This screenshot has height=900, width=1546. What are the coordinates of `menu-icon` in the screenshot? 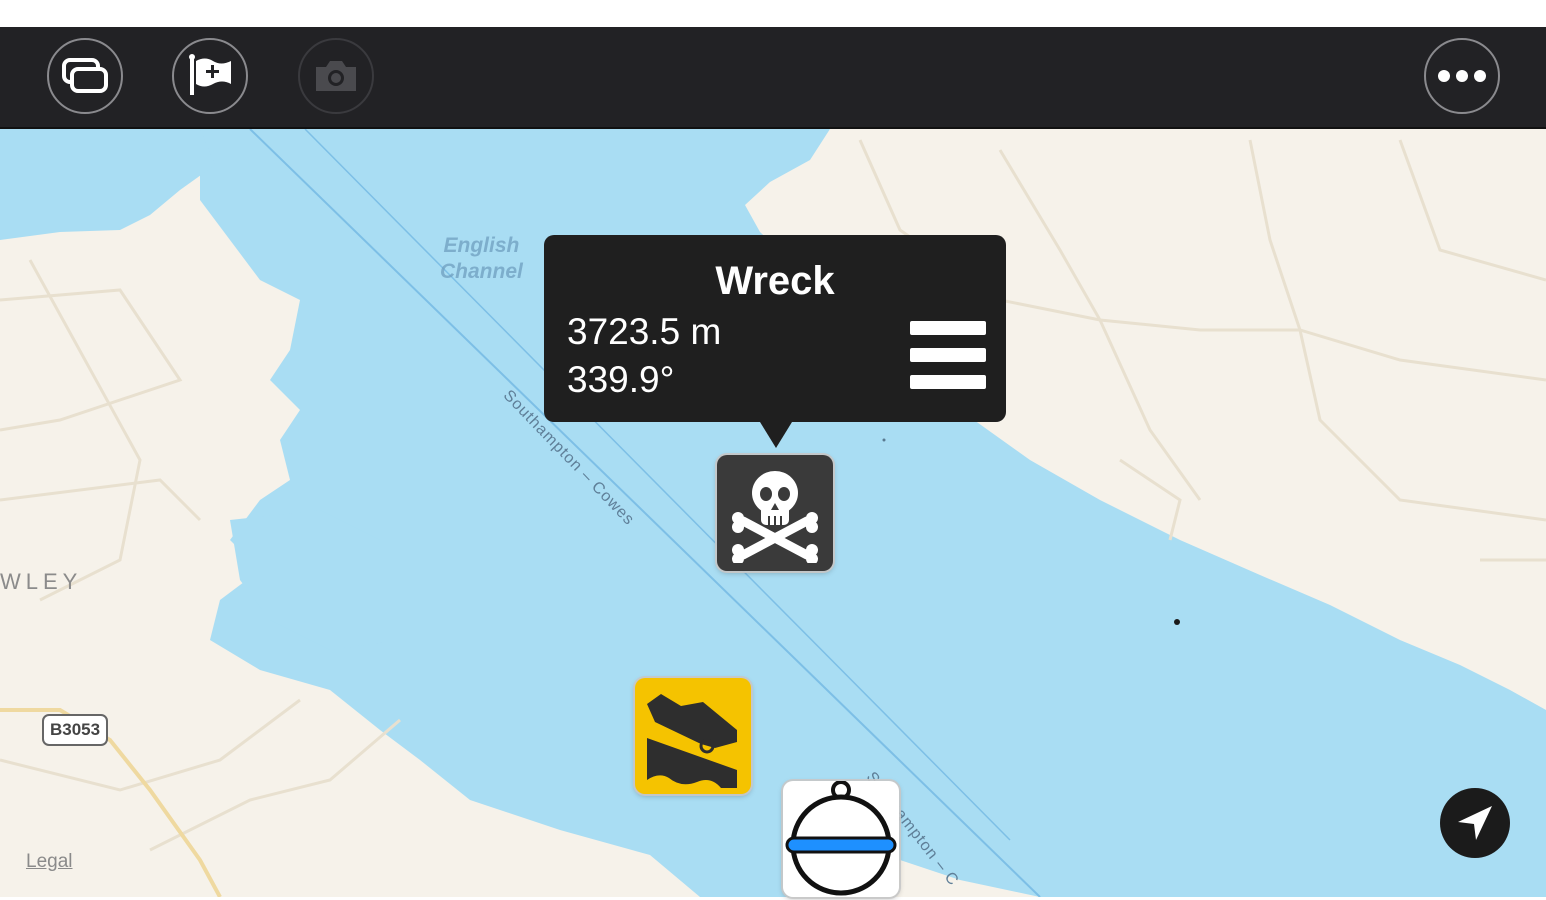 It's located at (948, 355).